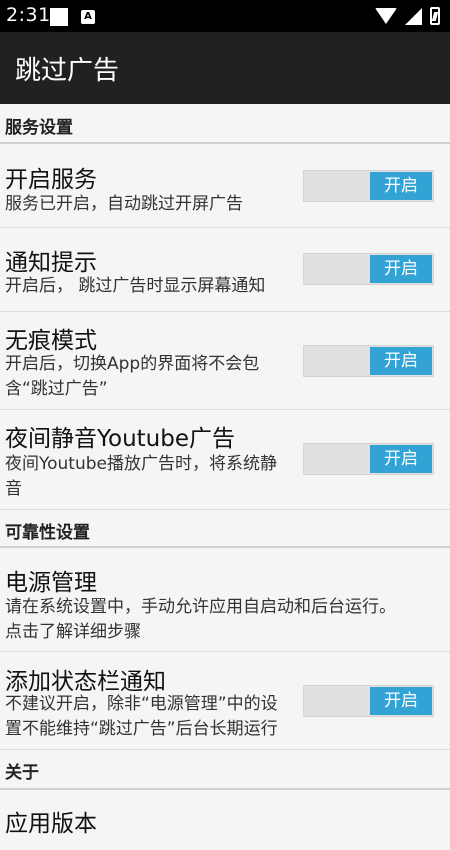 The image size is (450, 850). I want to click on notification-a-icon: A, so click(88, 17).